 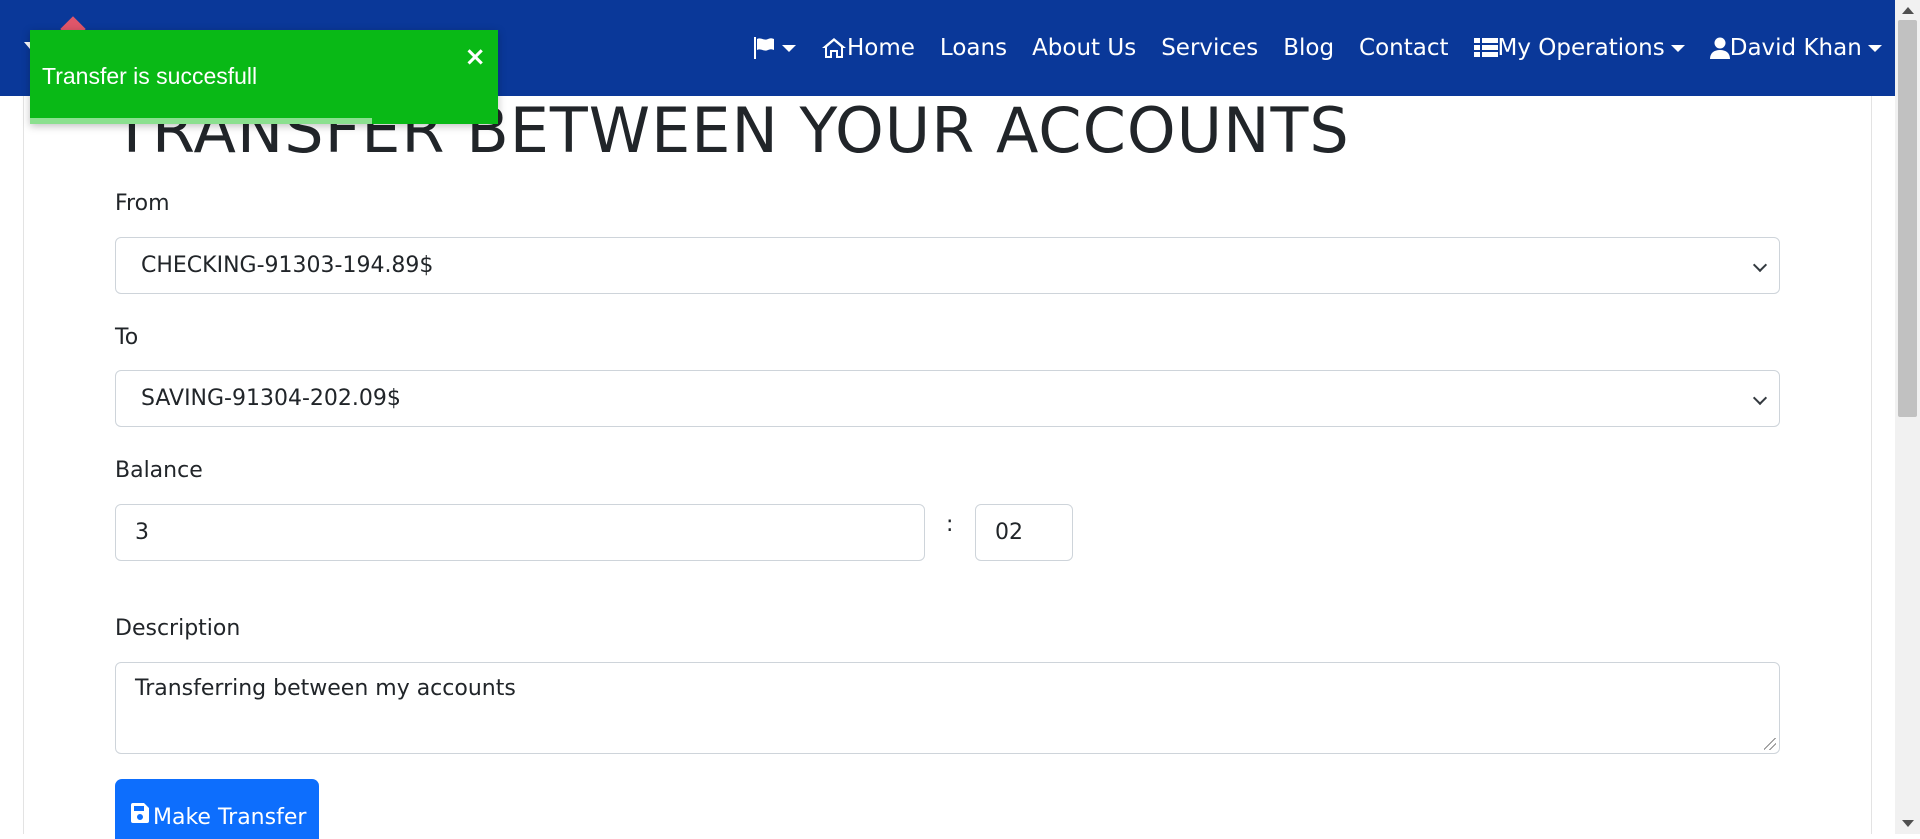 I want to click on make-transfer-button: Make Transfer, so click(x=217, y=809).